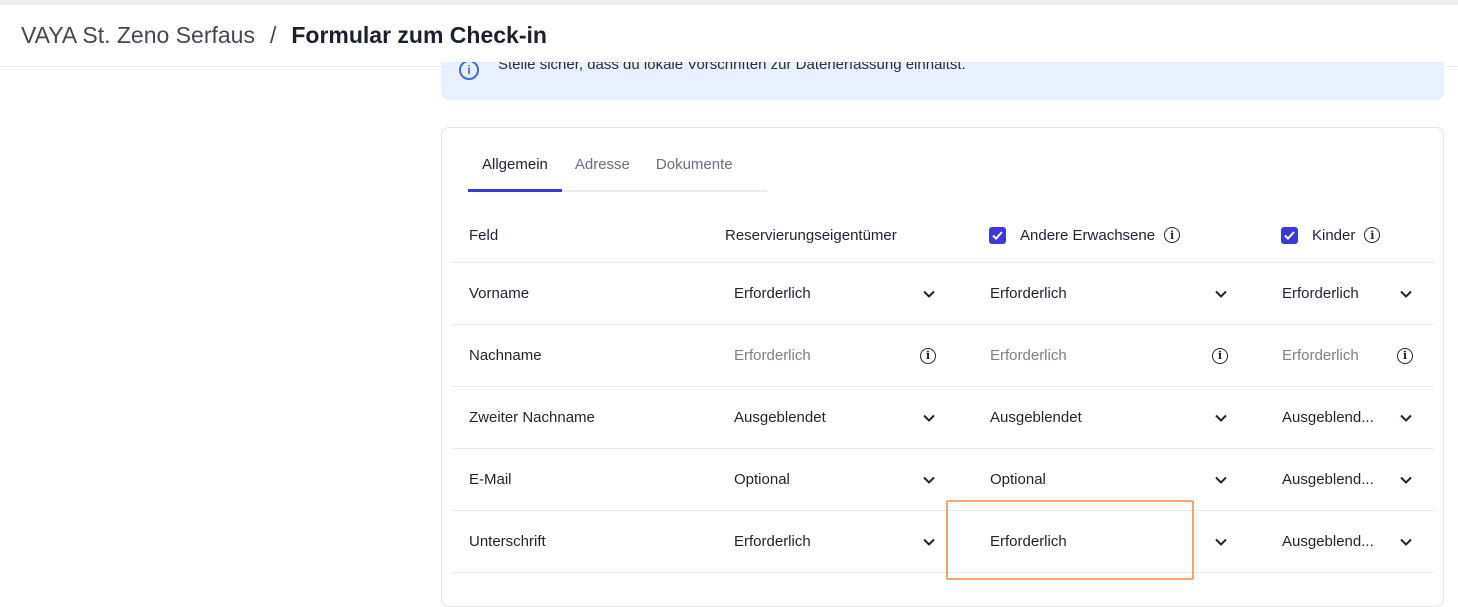 The width and height of the screenshot is (1458, 607). I want to click on adults-select-locked: Erforderlich i, so click(1109, 355).